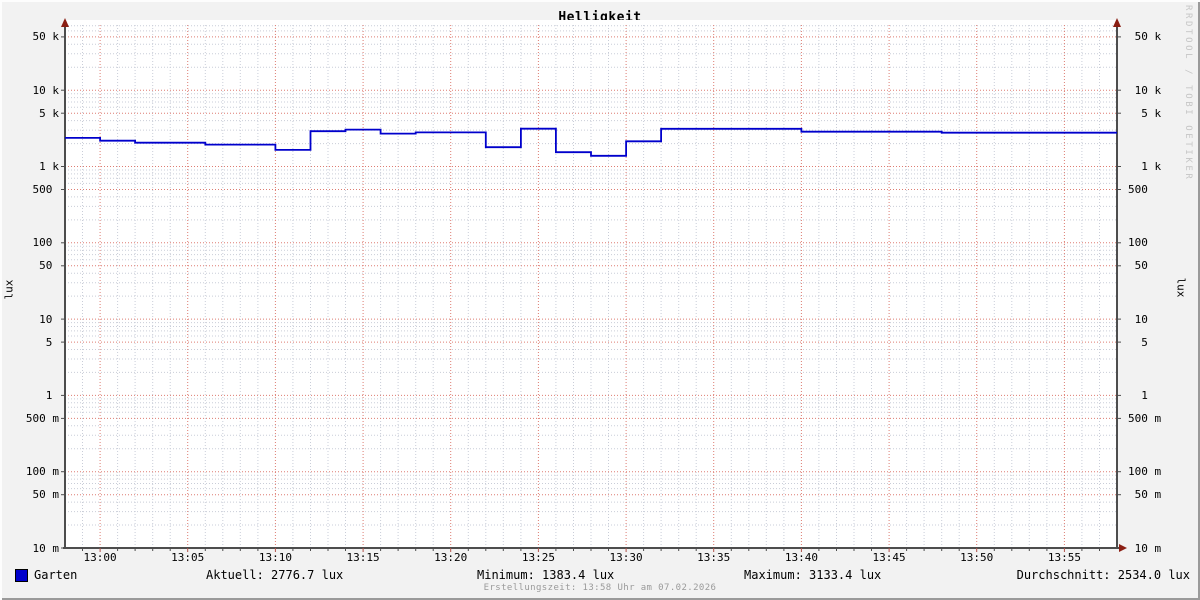  What do you see at coordinates (21, 575) in the screenshot?
I see `series-color-swatch` at bounding box center [21, 575].